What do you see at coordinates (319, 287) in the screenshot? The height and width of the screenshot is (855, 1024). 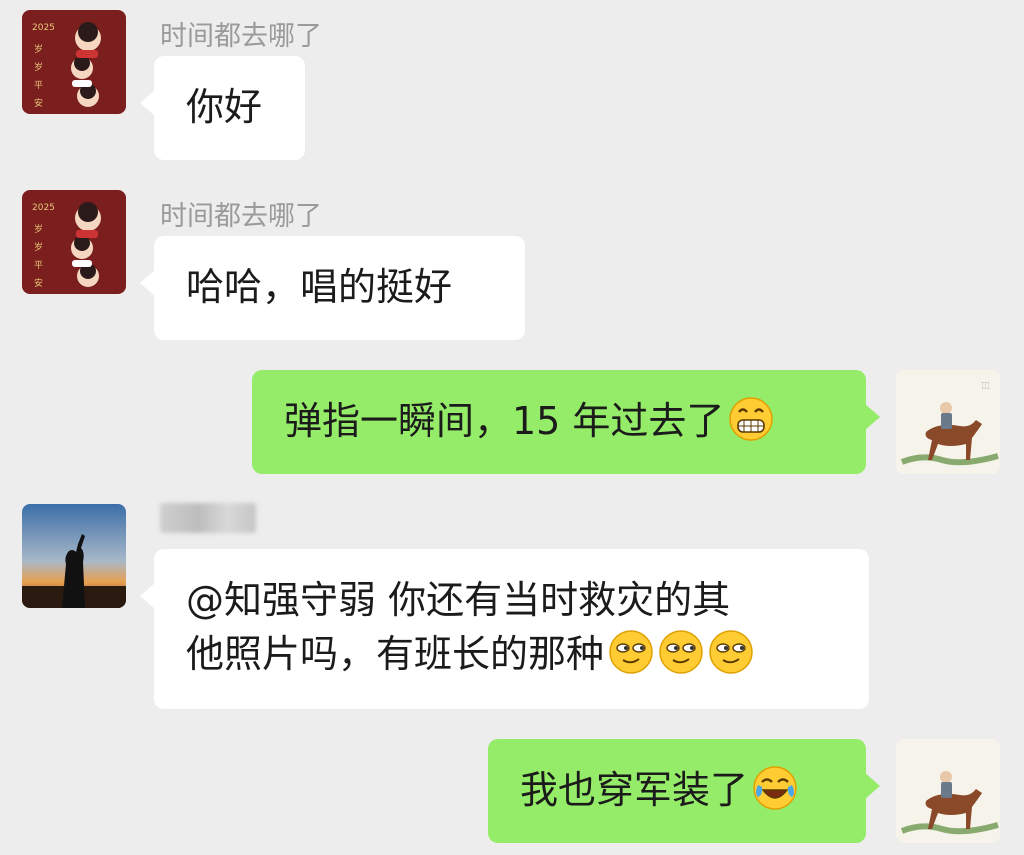 I see `message-text: 哈哈，唱的挺好` at bounding box center [319, 287].